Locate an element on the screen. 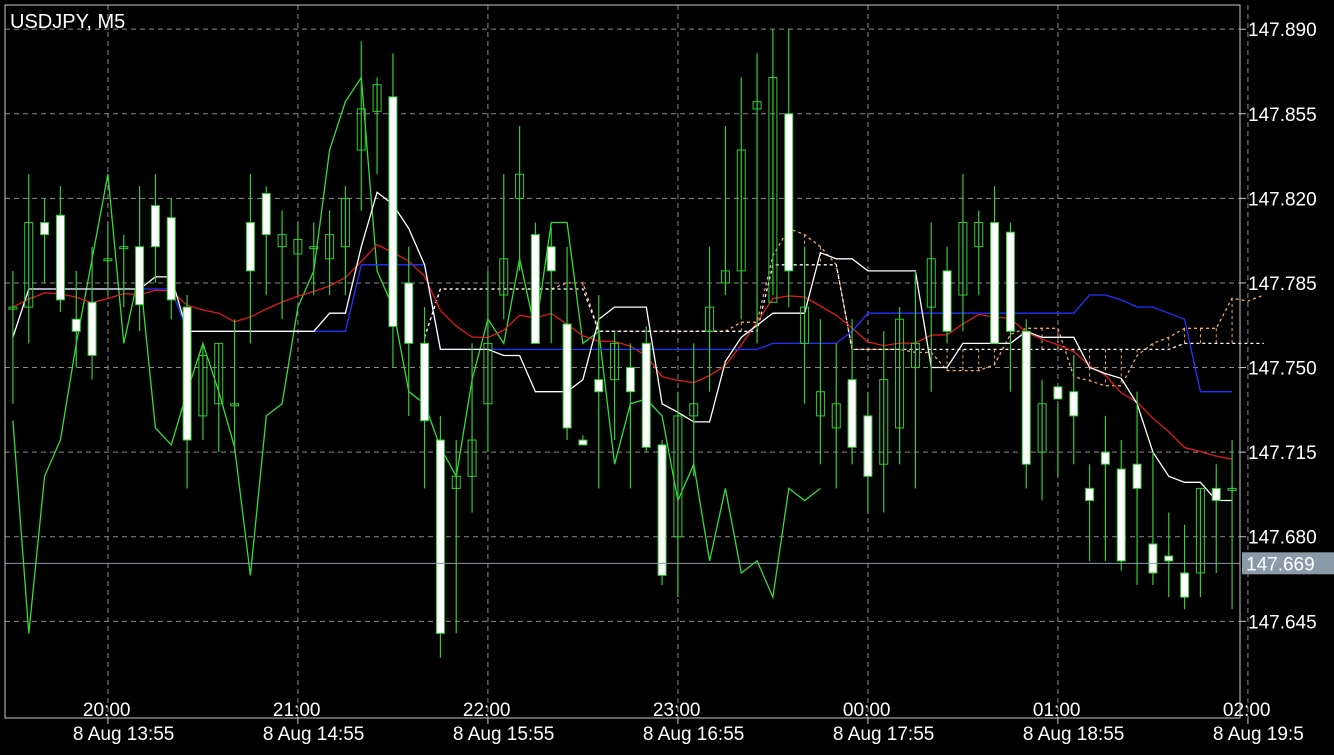 Image resolution: width=1334 pixels, height=755 pixels. y-tick-label: 147.890 is located at coordinates (1282, 30).